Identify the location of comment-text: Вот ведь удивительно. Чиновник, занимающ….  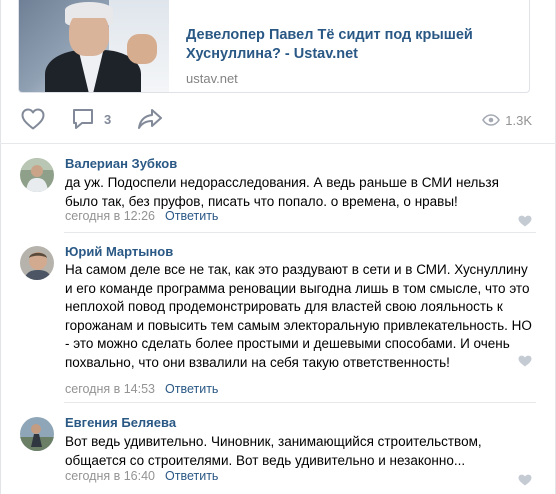
(273, 451).